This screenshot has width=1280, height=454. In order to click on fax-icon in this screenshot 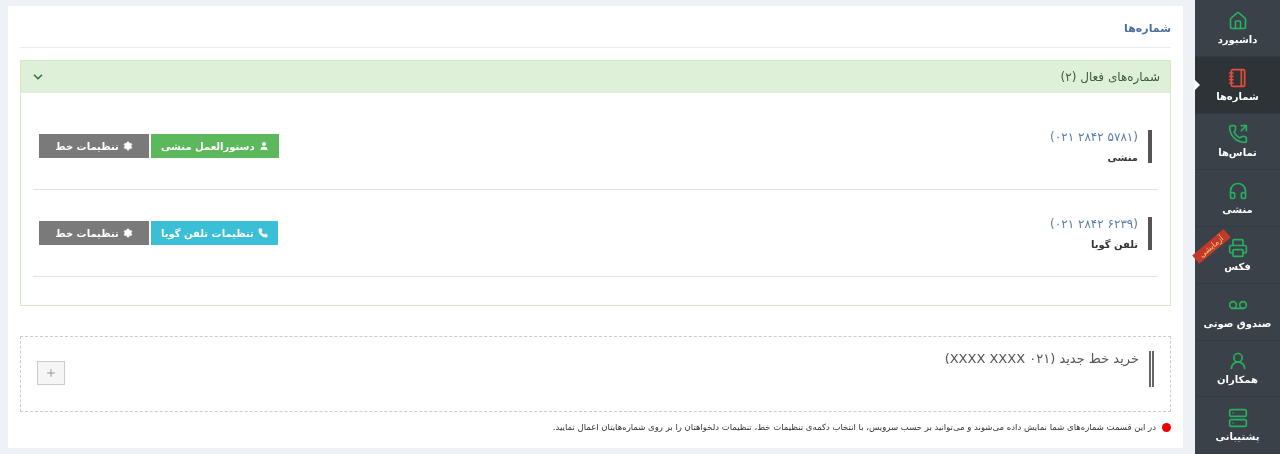, I will do `click(1237, 247)`.